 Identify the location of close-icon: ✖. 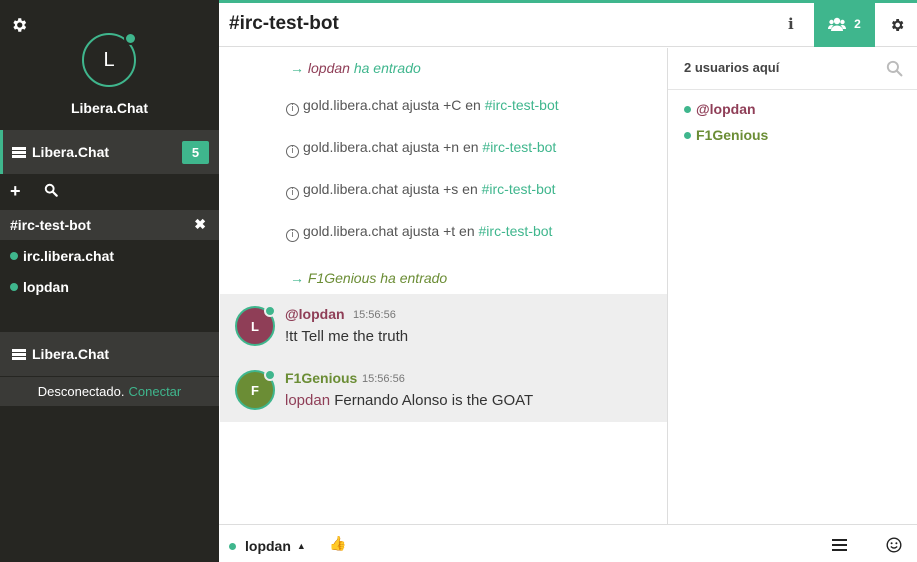
(200, 224).